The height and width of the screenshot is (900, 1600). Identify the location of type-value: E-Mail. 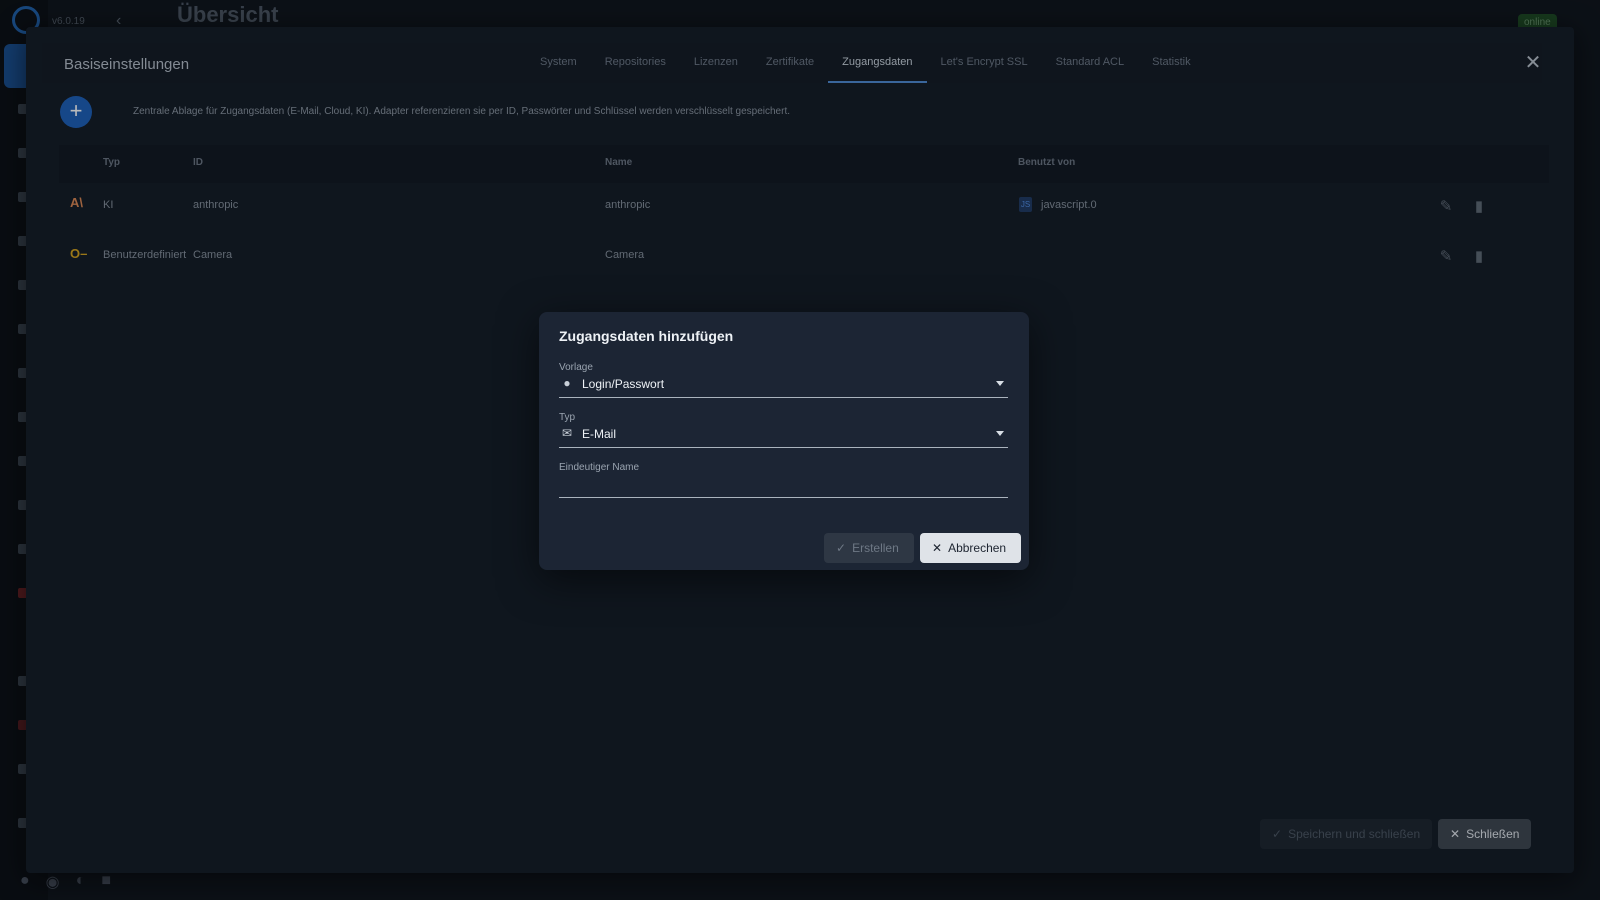
(599, 434).